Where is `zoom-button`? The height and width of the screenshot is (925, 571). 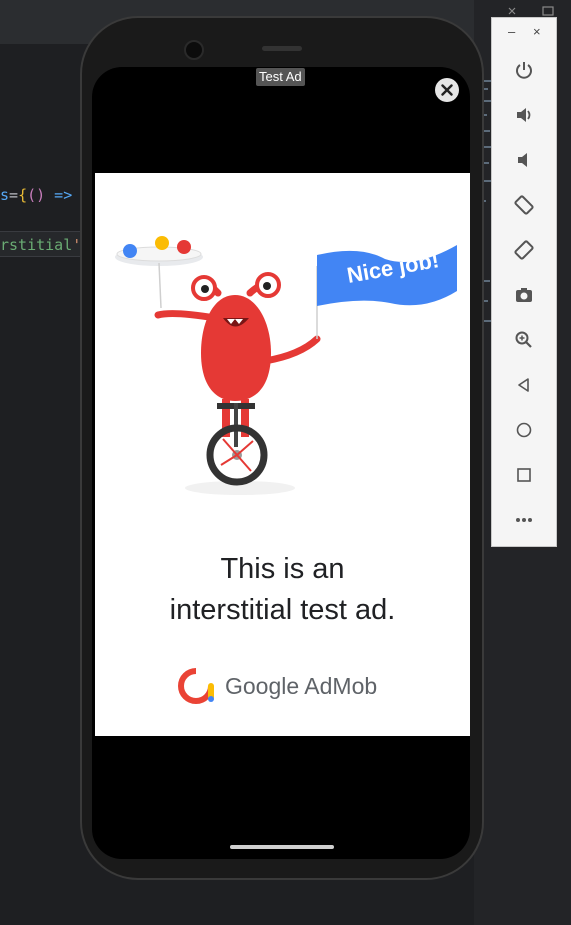 zoom-button is located at coordinates (524, 340).